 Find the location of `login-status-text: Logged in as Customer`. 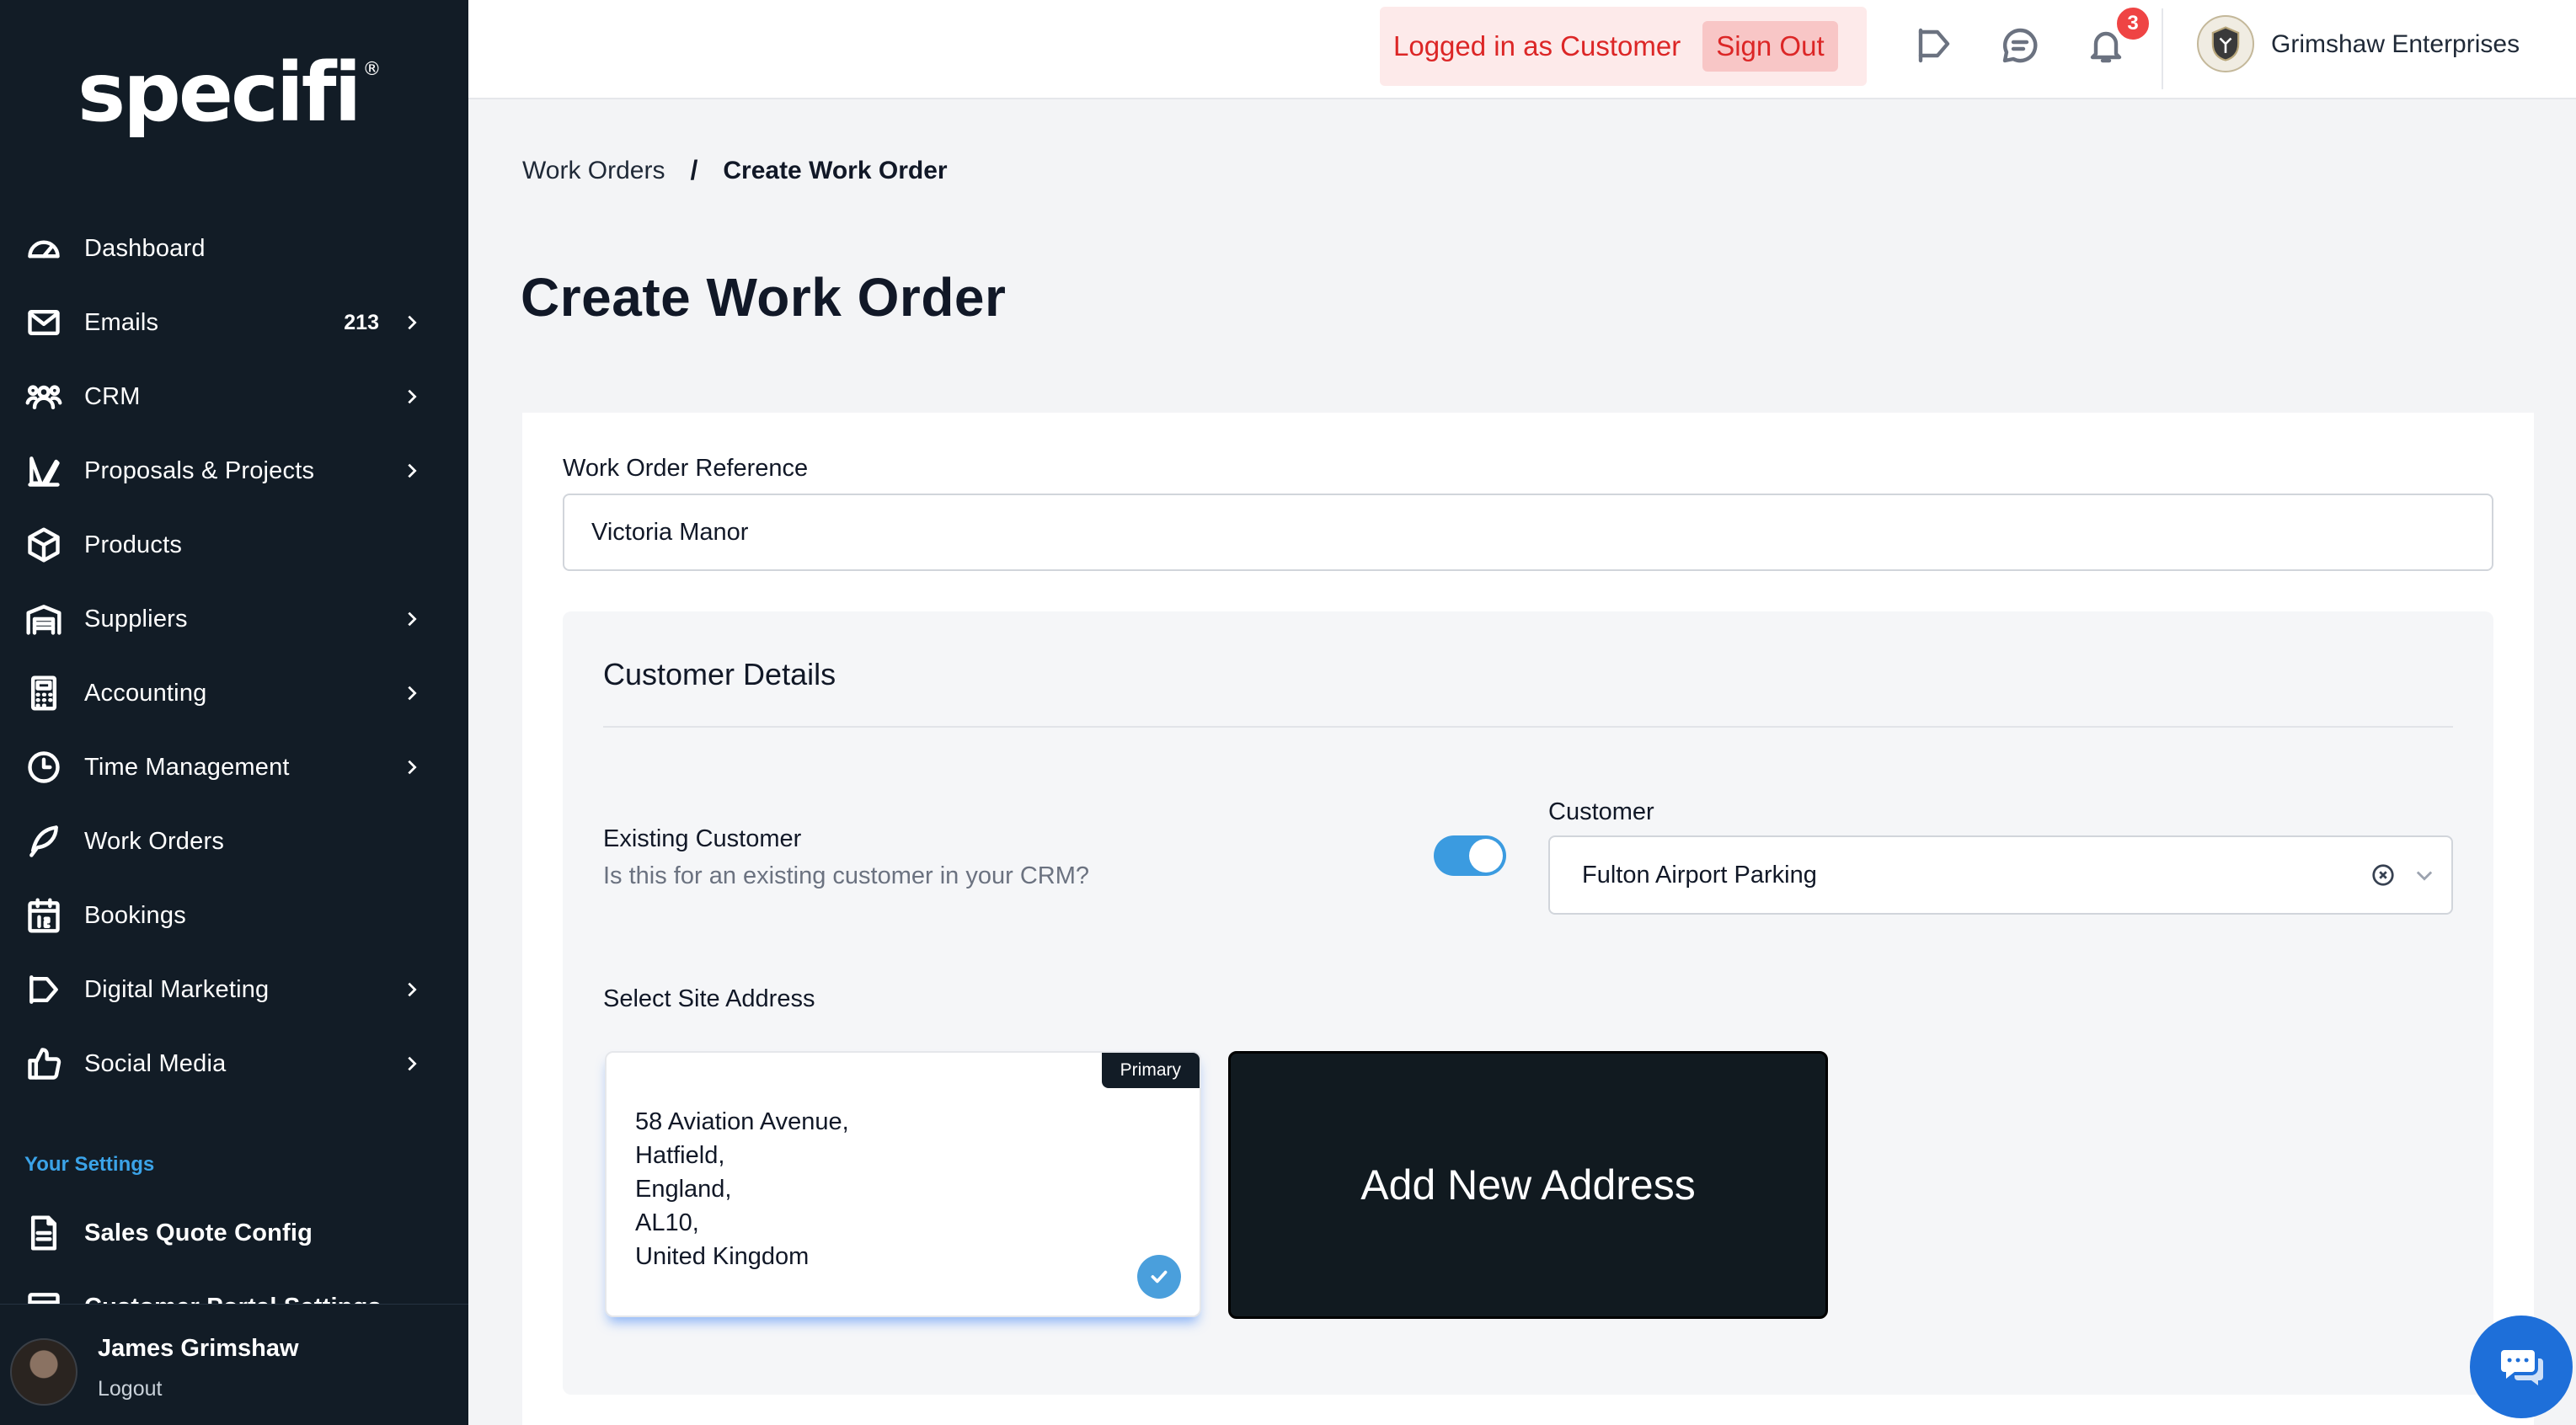

login-status-text: Logged in as Customer is located at coordinates (1537, 46).